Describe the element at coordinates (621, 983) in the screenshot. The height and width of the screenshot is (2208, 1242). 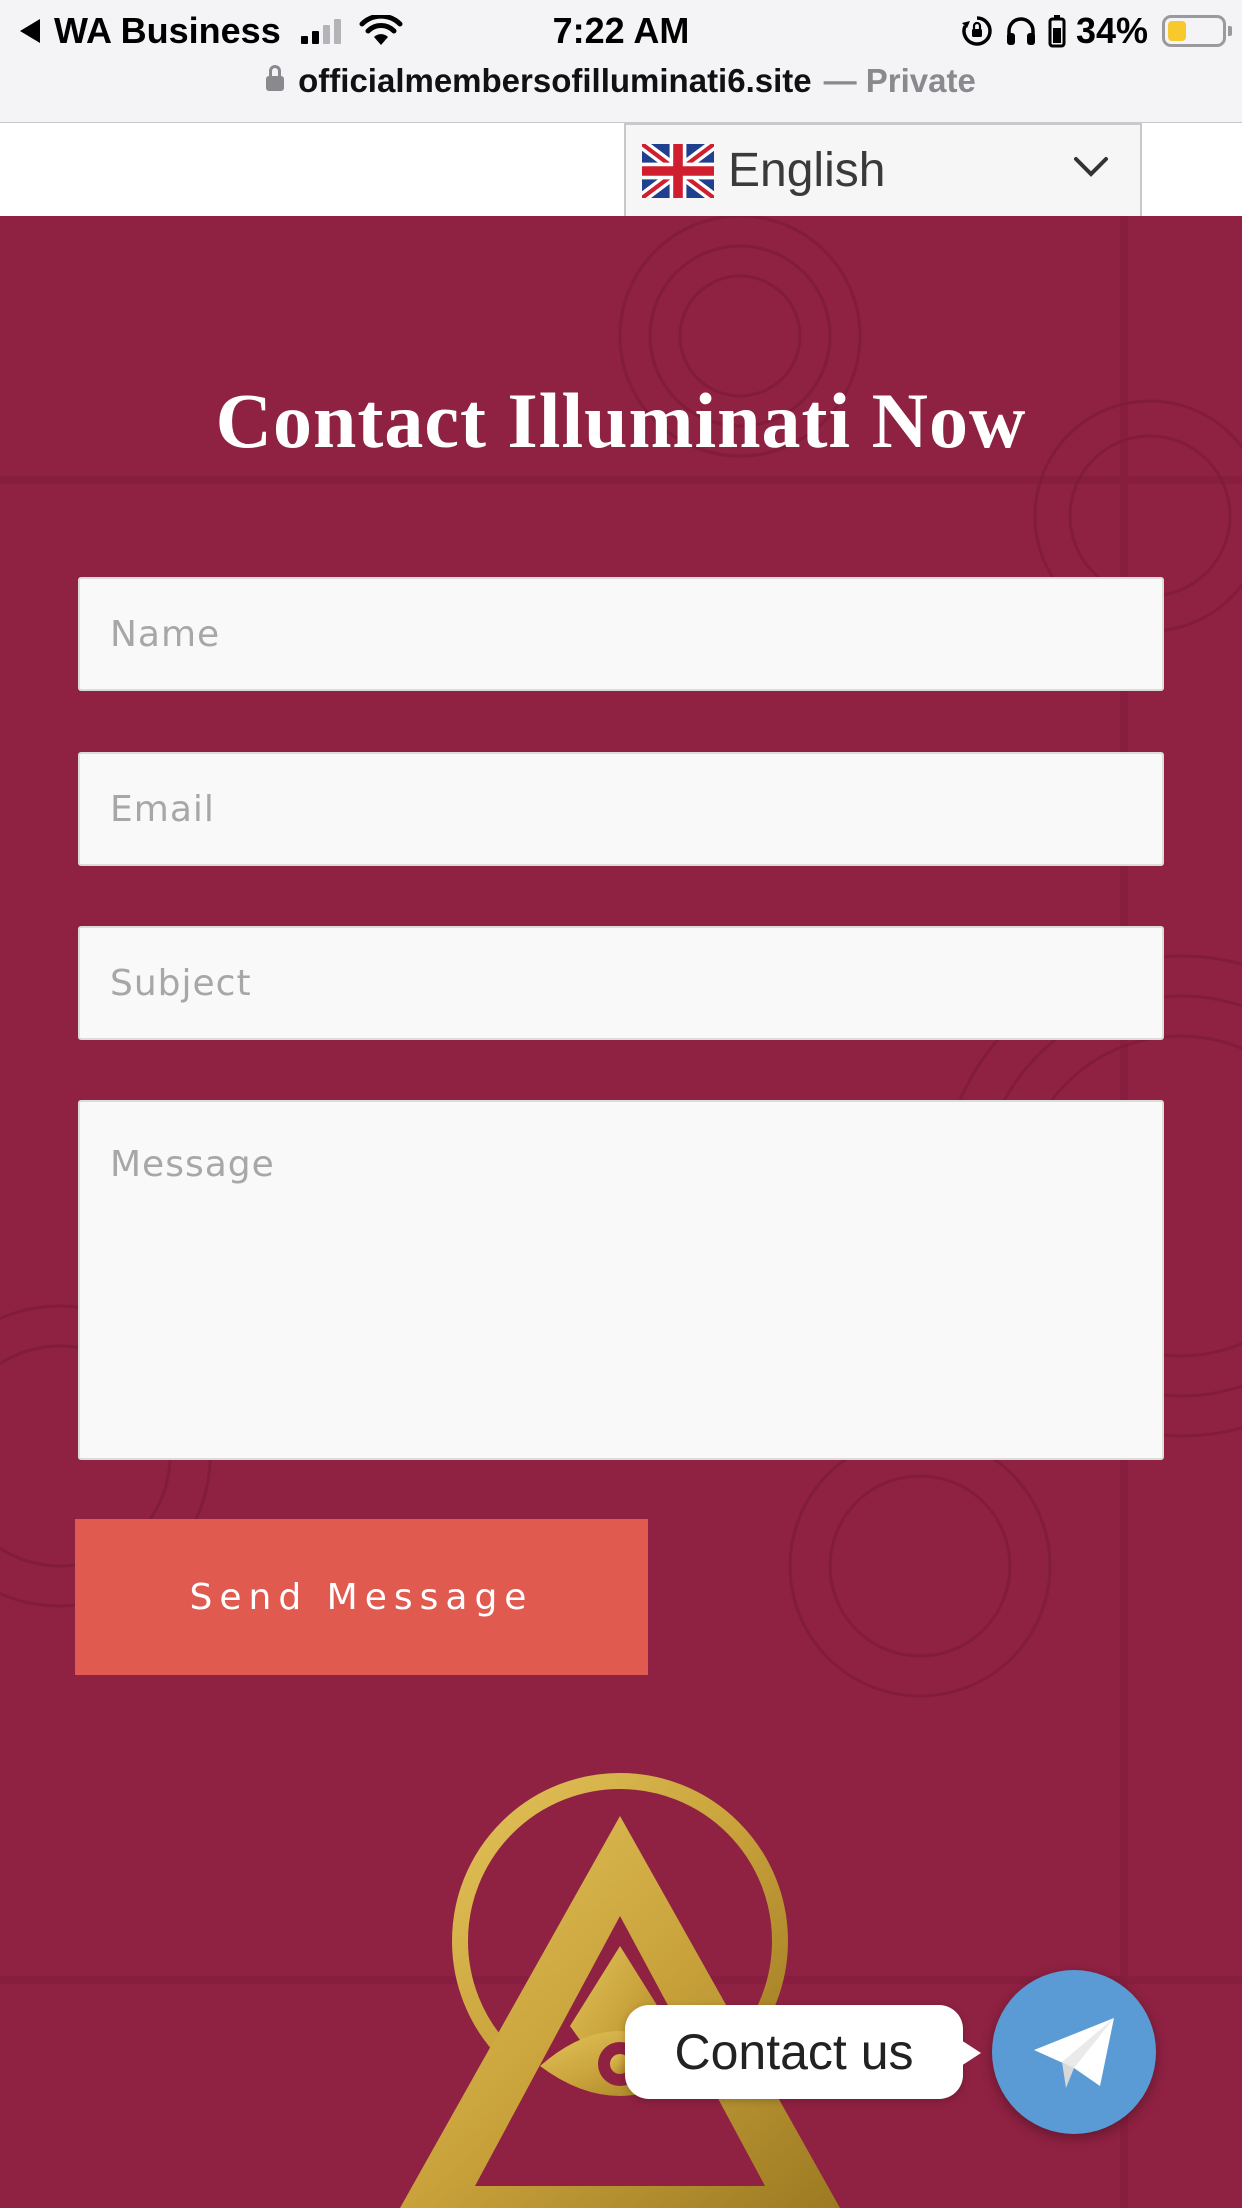
I see `subject-input` at that location.